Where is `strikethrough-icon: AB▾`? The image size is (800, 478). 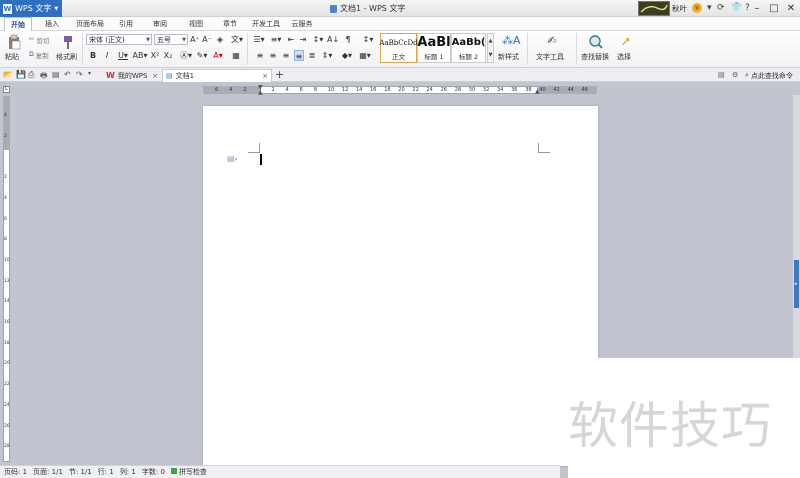 strikethrough-icon: AB▾ is located at coordinates (140, 55).